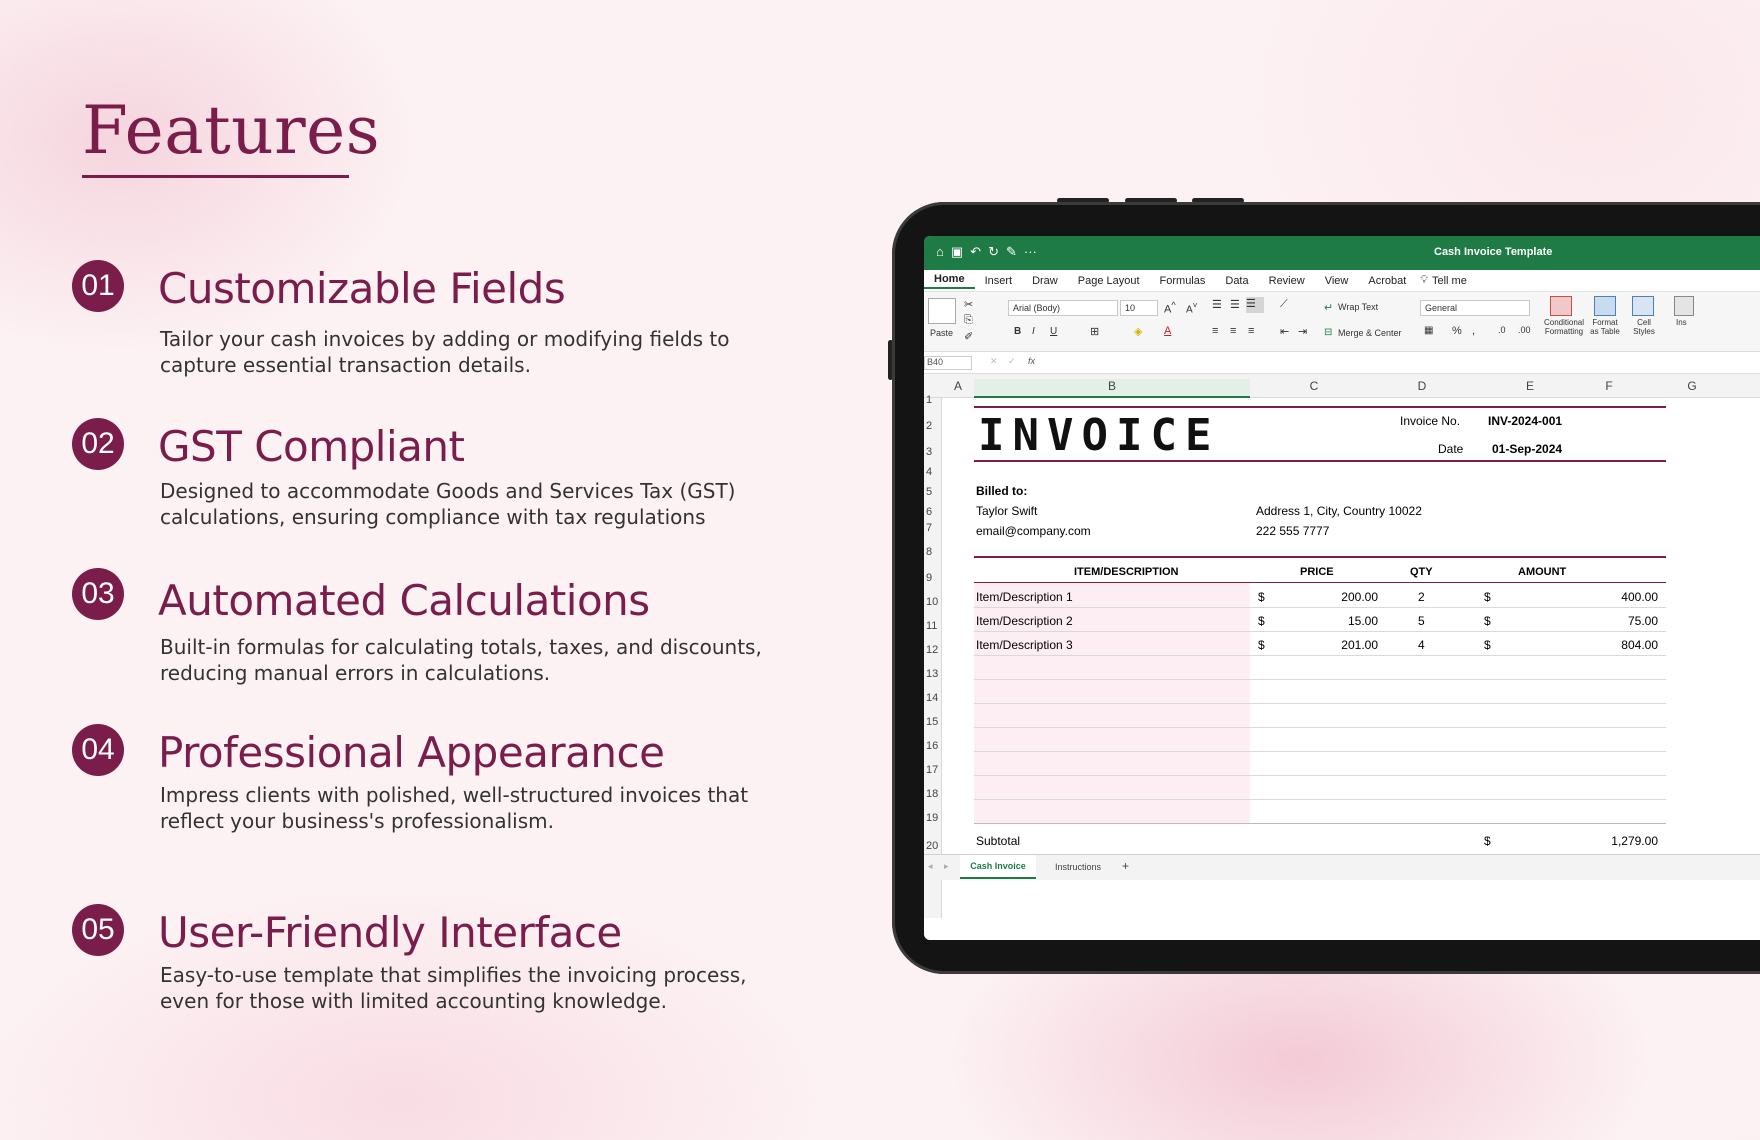  I want to click on comma-style-icon: ,, so click(1473, 331).